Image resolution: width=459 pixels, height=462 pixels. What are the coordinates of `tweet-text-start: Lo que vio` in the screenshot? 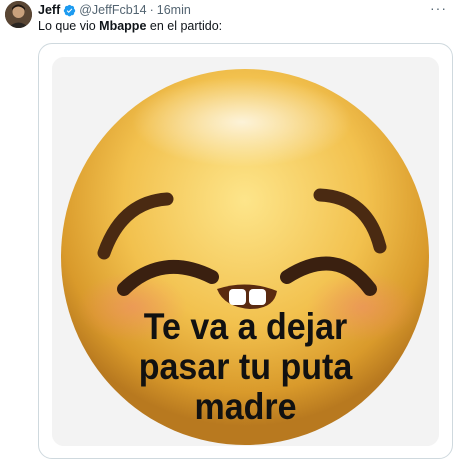 It's located at (69, 26).